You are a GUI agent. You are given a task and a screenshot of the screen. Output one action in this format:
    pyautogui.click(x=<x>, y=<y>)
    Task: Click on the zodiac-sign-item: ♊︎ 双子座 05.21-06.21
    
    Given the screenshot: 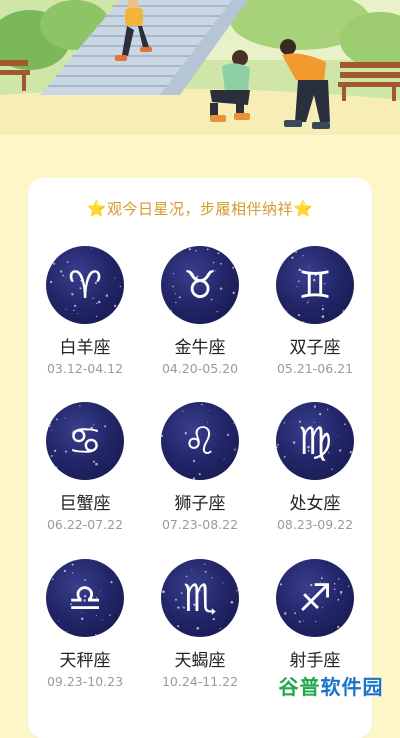 What is the action you would take?
    pyautogui.click(x=315, y=311)
    